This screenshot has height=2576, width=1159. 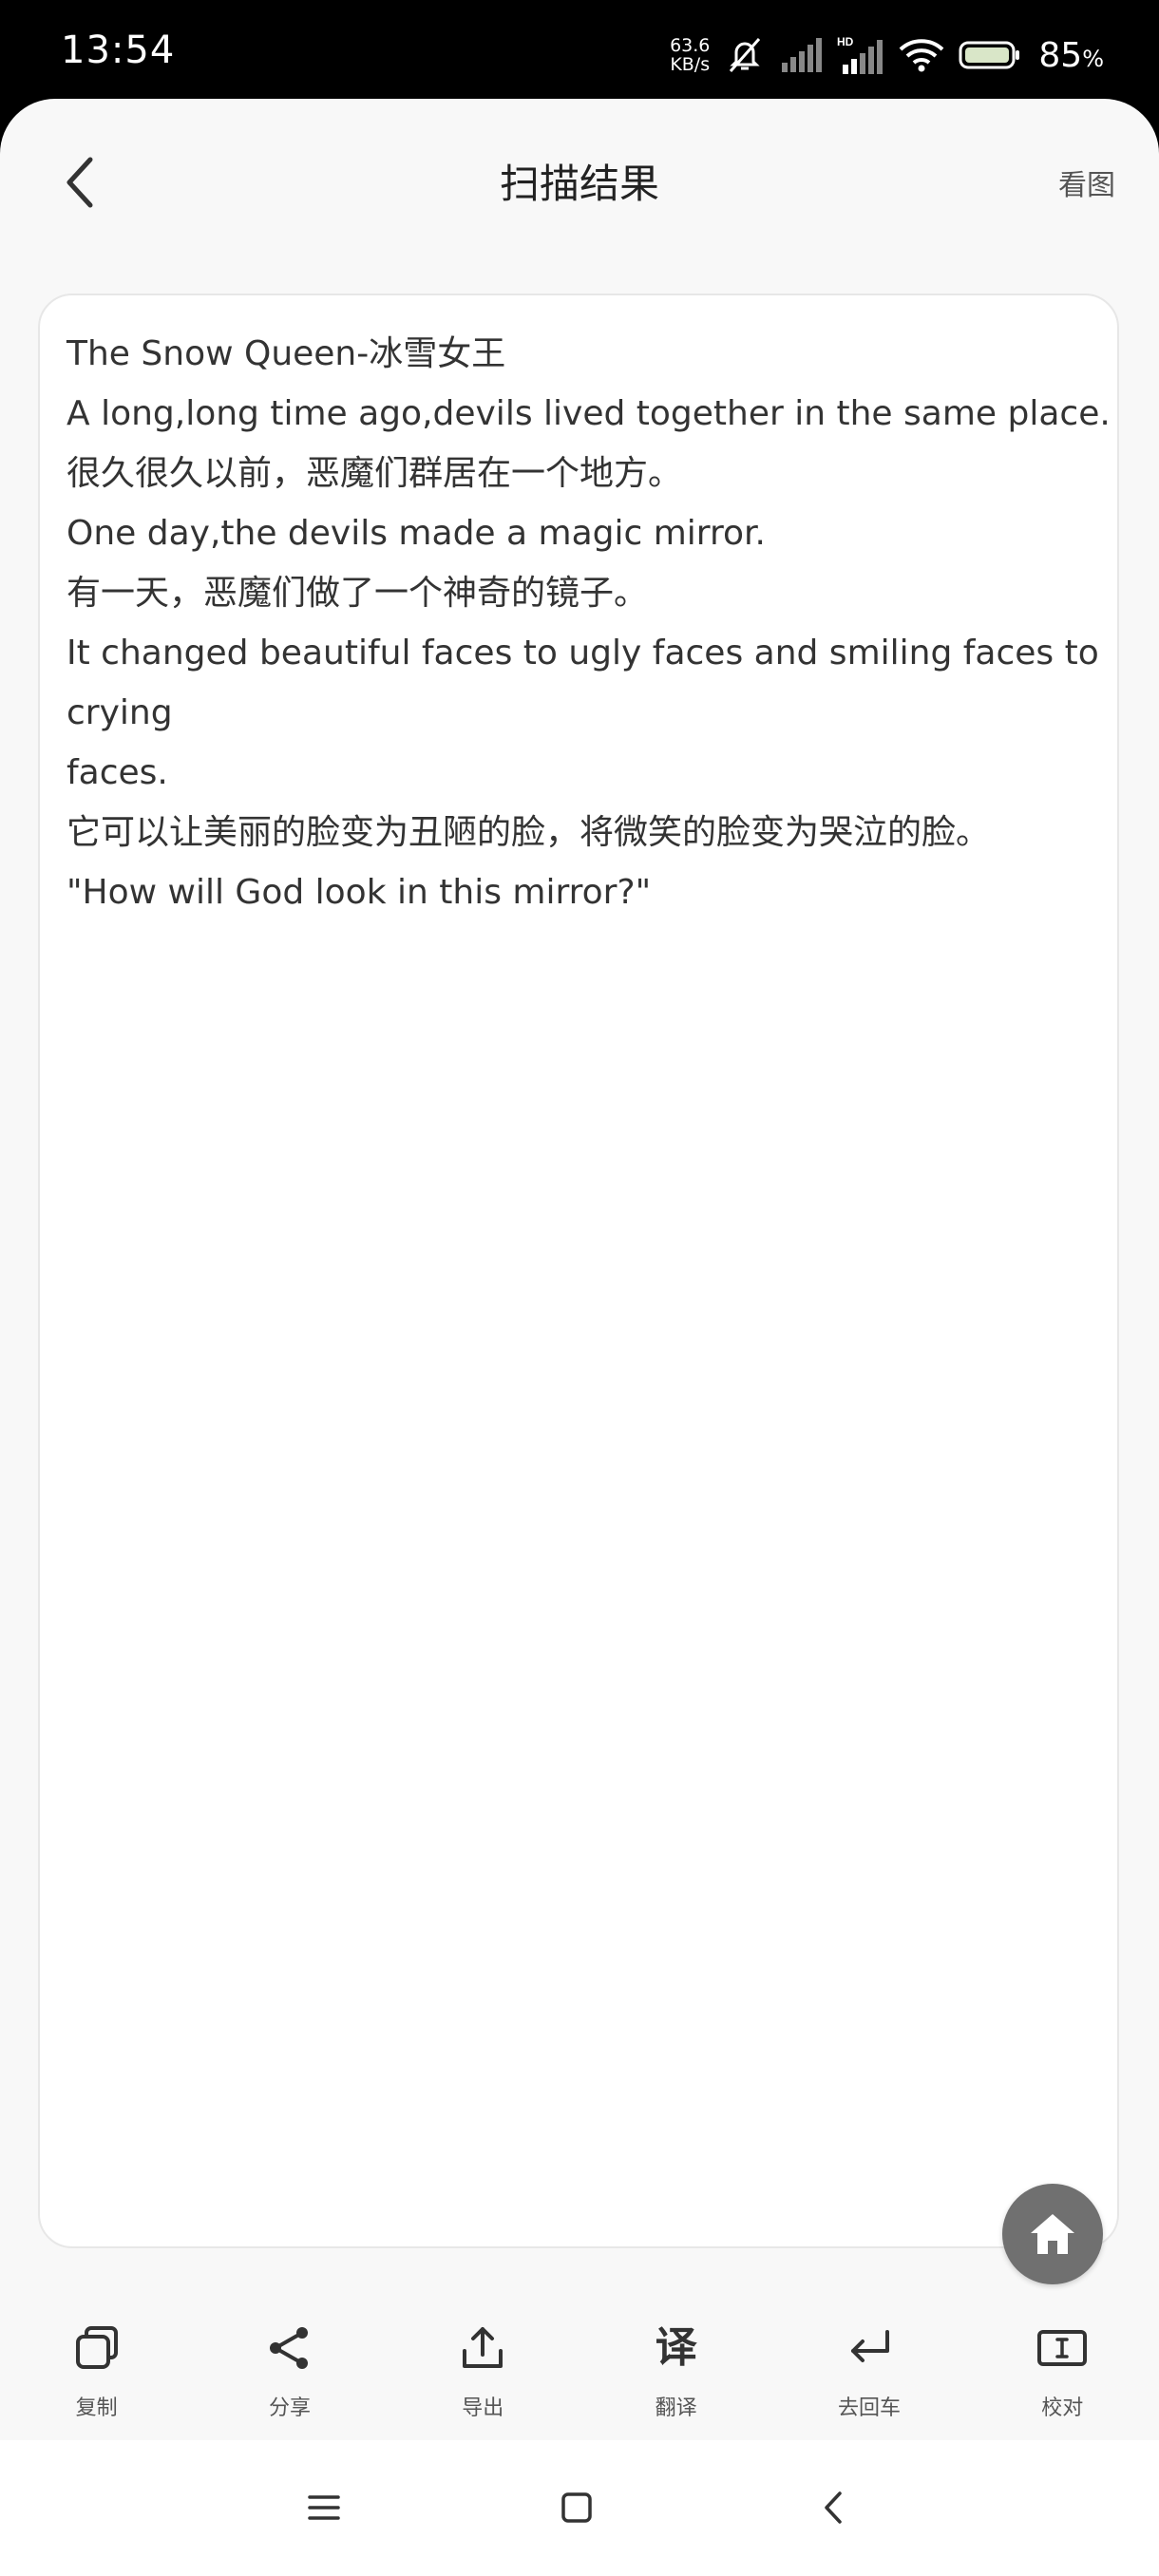 I want to click on mute-icon, so click(x=745, y=55).